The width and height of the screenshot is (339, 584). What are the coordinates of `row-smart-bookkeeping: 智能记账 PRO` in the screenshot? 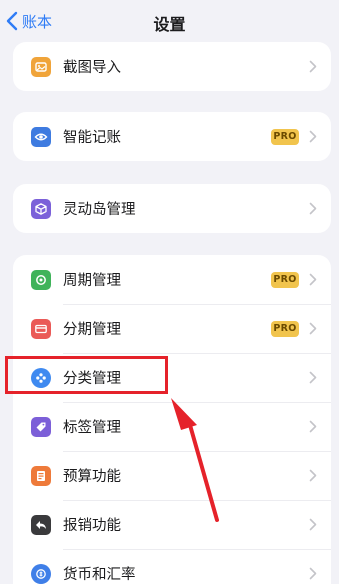 It's located at (172, 136).